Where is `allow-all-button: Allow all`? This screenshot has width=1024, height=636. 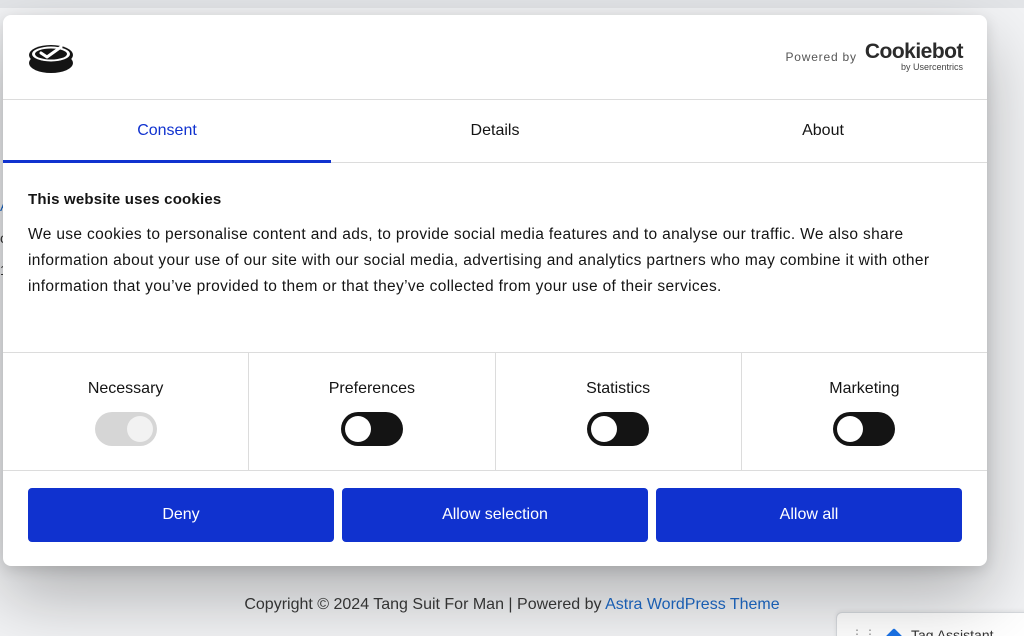
allow-all-button: Allow all is located at coordinates (809, 515).